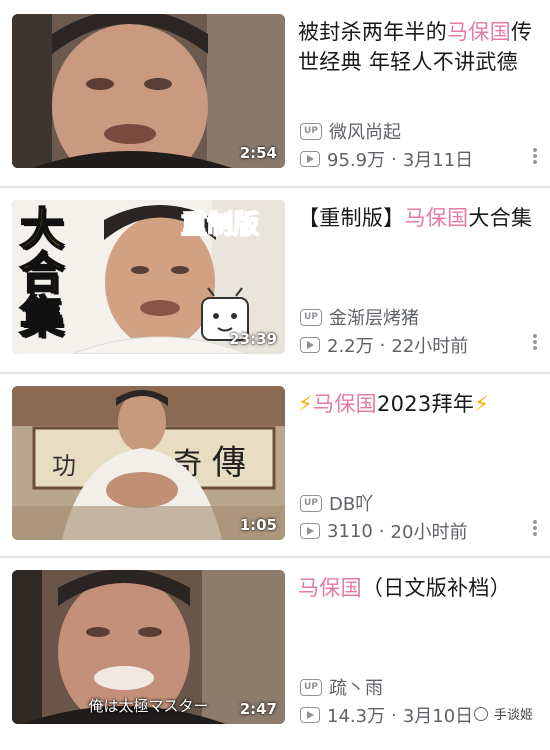  Describe the element at coordinates (148, 463) in the screenshot. I see `video-thumbnail: 傳 奇 功 1:05` at that location.